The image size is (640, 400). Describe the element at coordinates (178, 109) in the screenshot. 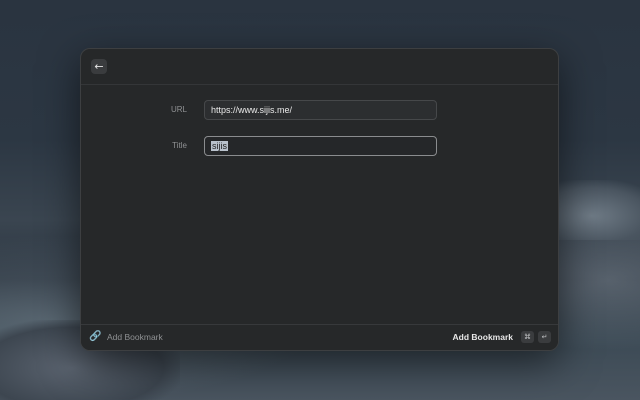

I see `url-label: URL` at that location.